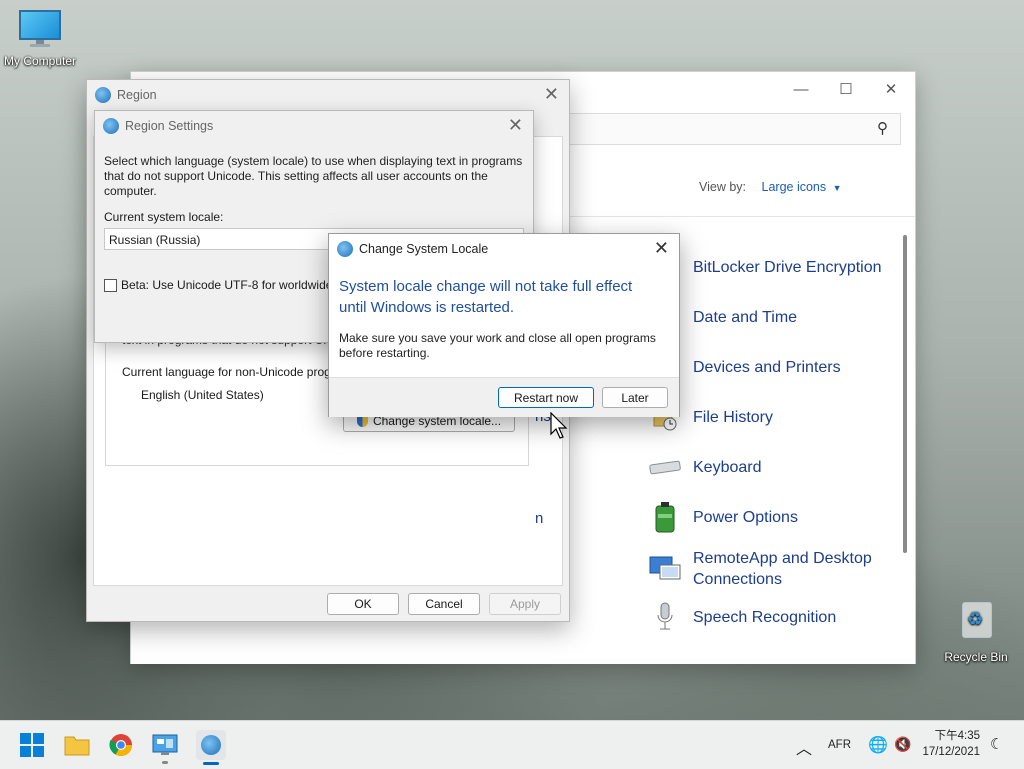 This screenshot has width=1024, height=769. I want to click on dialog-title: Region Settings, so click(169, 126).